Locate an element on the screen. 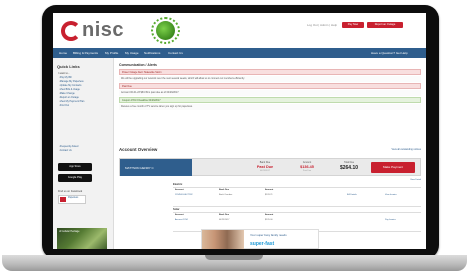  alert-row: Past Due is located at coordinates (270, 86).